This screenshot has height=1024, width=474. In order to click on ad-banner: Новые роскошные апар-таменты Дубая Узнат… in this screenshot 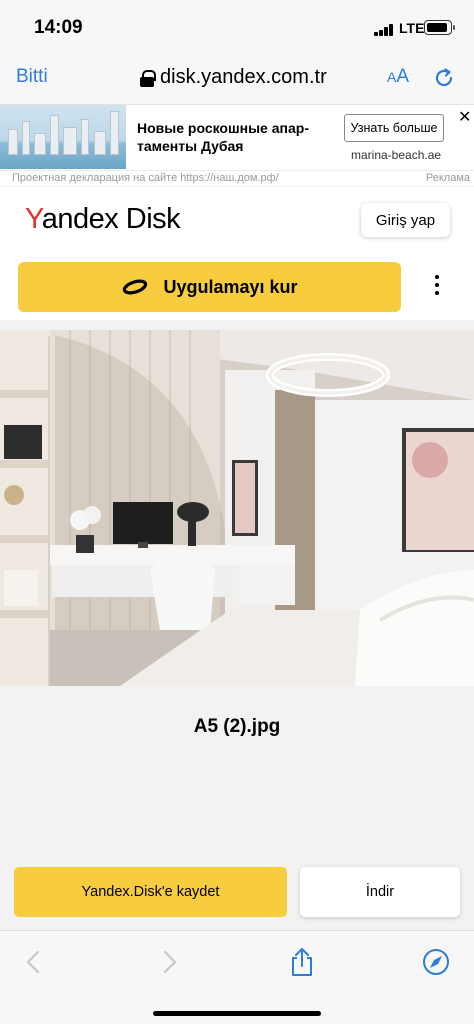, I will do `click(237, 137)`.